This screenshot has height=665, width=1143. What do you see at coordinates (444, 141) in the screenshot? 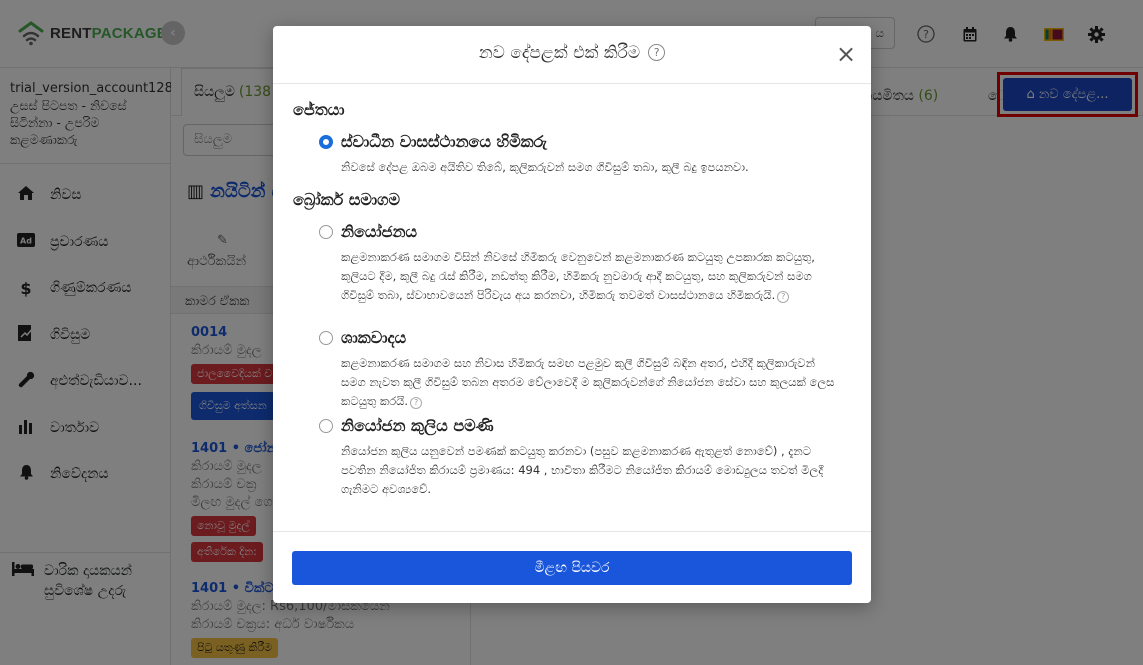
I see `option-title: ස්වාධීන වාසස්ථානයෙ හිමිකරු` at bounding box center [444, 141].